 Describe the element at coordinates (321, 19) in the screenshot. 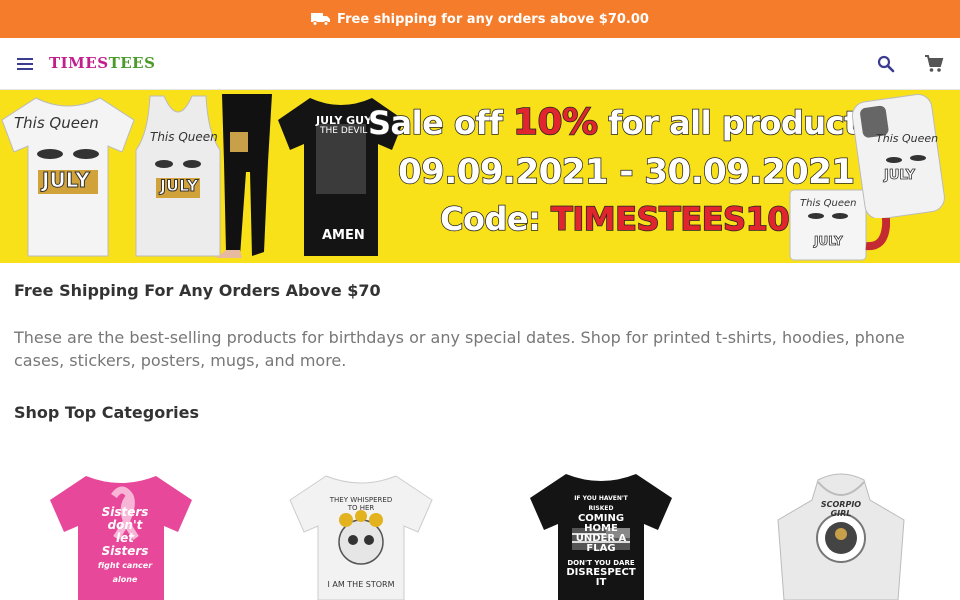

I see `truck-icon` at that location.